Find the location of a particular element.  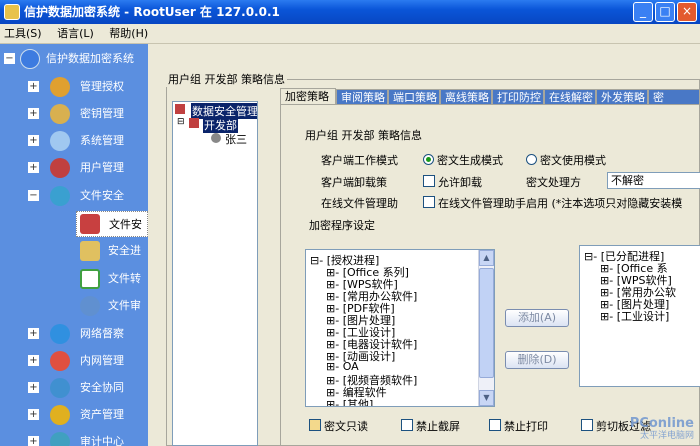

magnifier-icon is located at coordinates (90, 306).